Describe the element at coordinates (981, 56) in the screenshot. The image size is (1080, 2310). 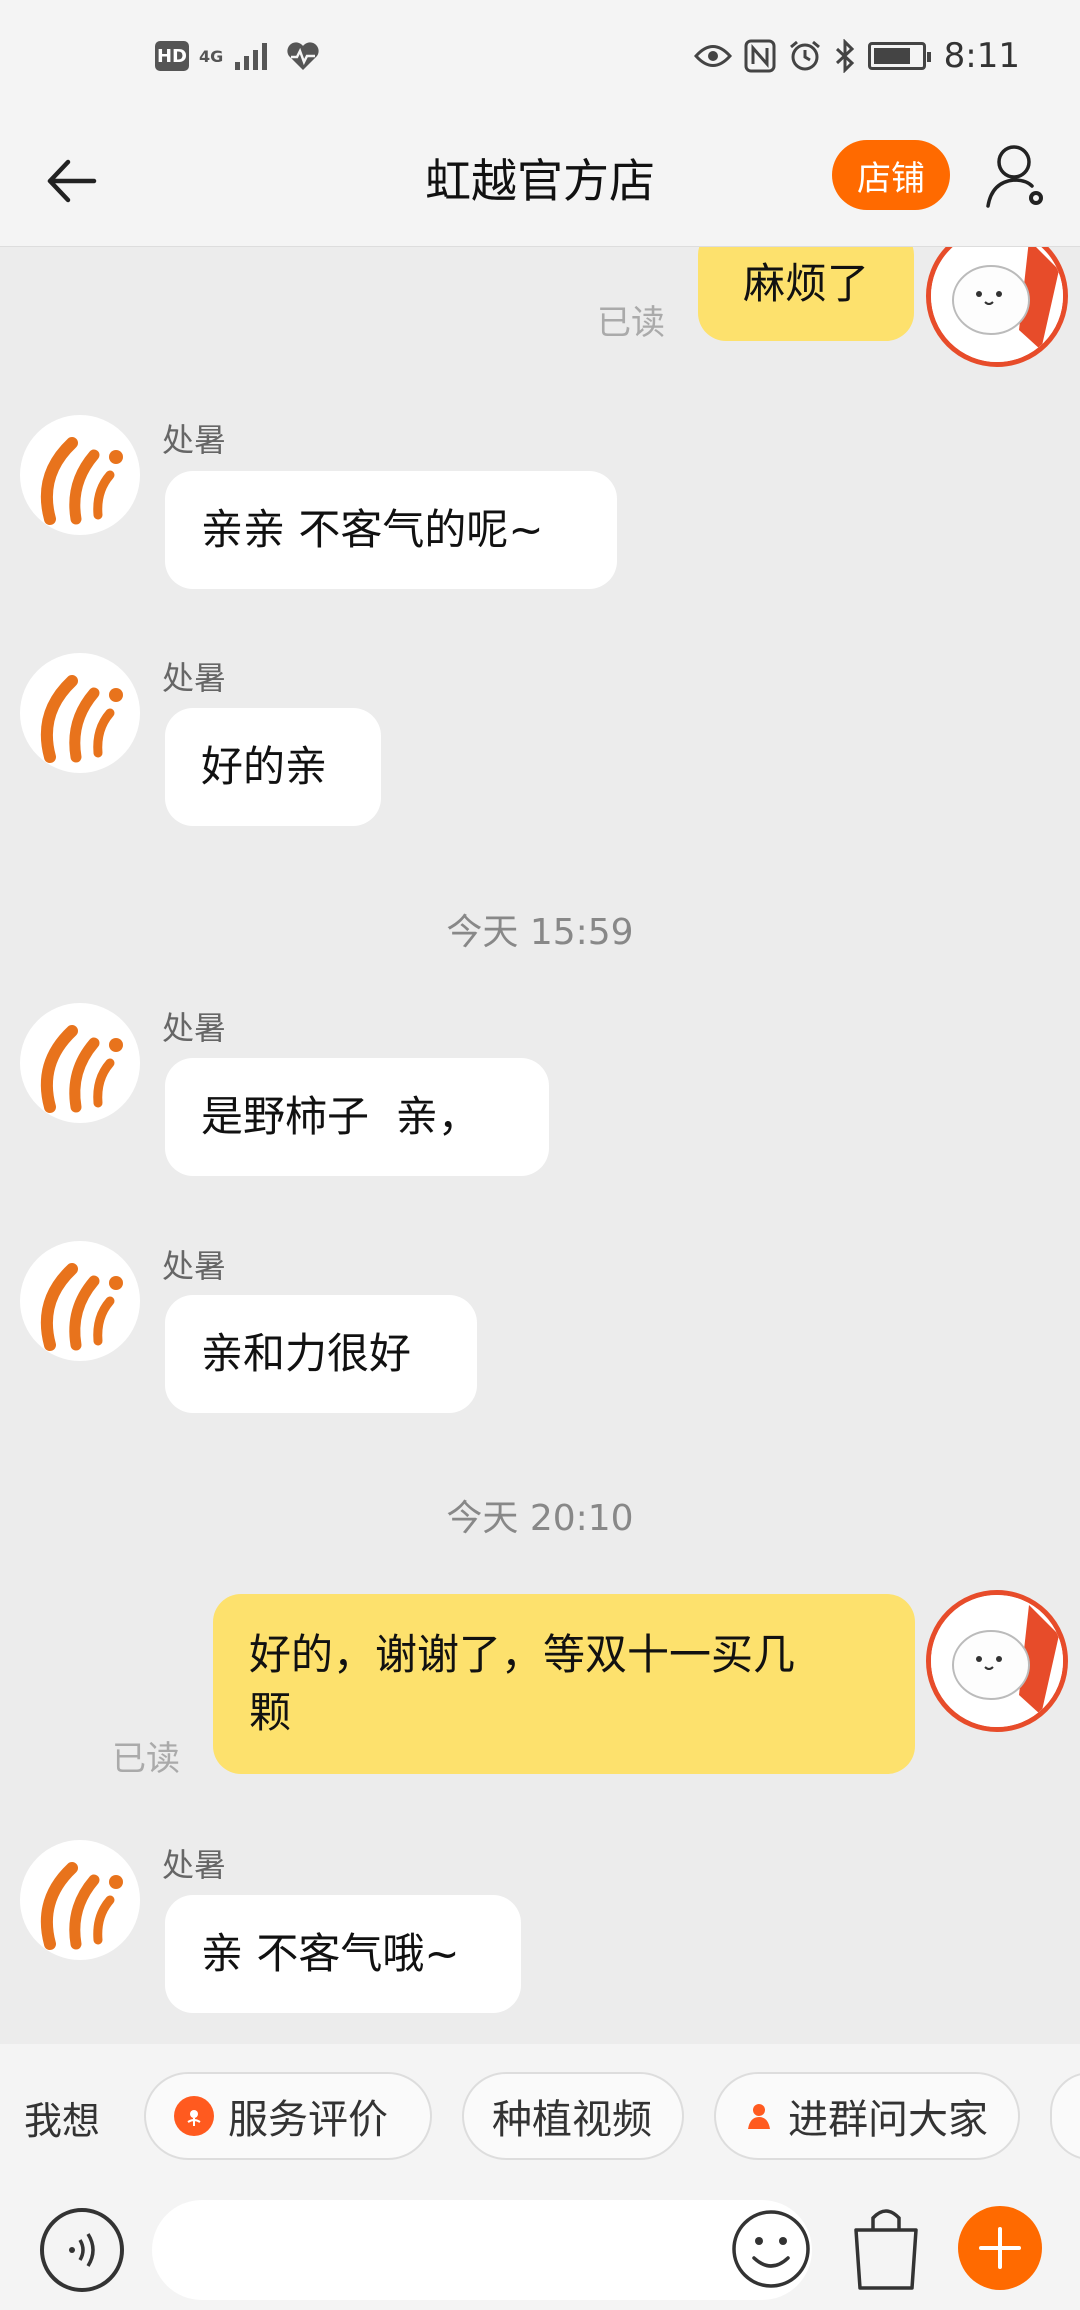
I see `clock: 8:11` at that location.